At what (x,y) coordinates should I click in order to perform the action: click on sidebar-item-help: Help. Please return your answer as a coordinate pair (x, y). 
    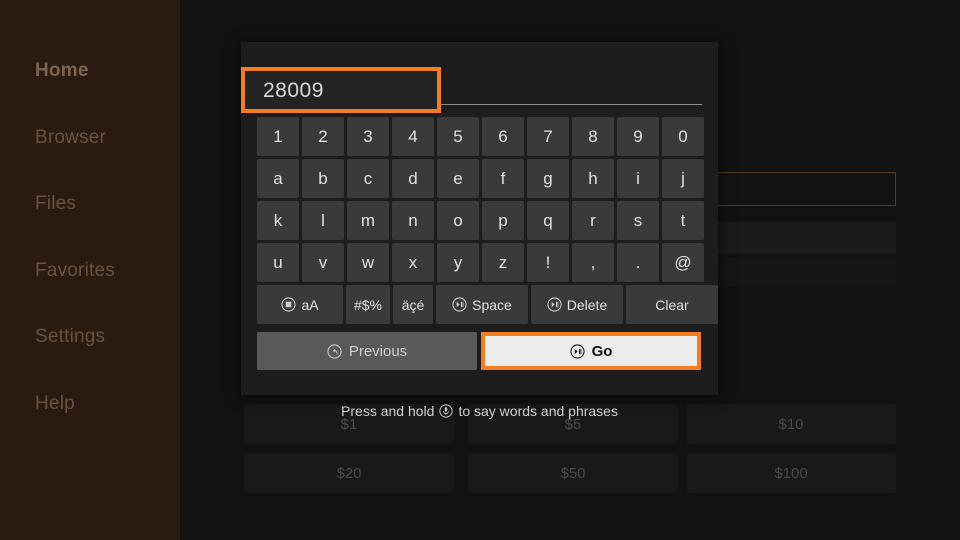
    Looking at the image, I should click on (55, 404).